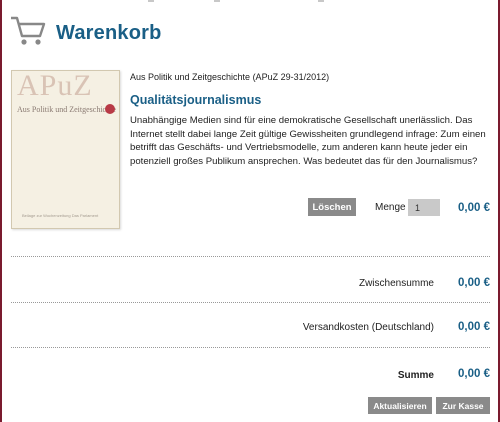  I want to click on subtotal-label: Zwischensumme, so click(396, 283).